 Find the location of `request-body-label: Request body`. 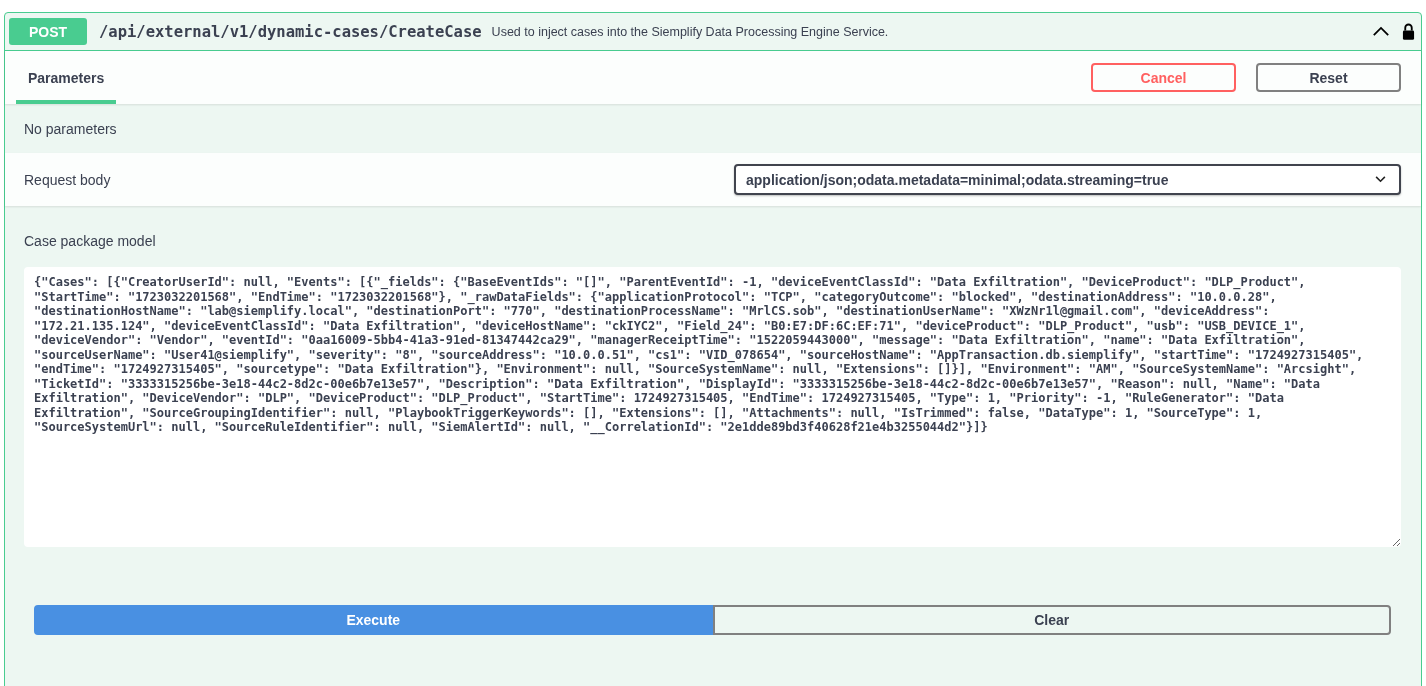

request-body-label: Request body is located at coordinates (67, 179).